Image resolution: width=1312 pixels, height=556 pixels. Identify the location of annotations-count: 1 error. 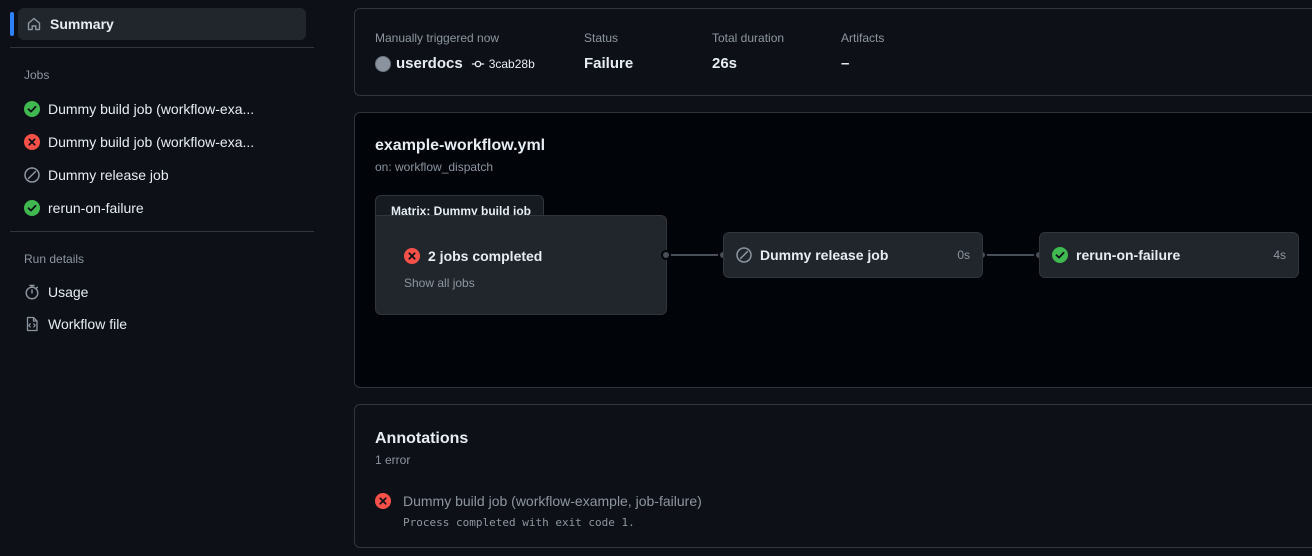
(393, 460).